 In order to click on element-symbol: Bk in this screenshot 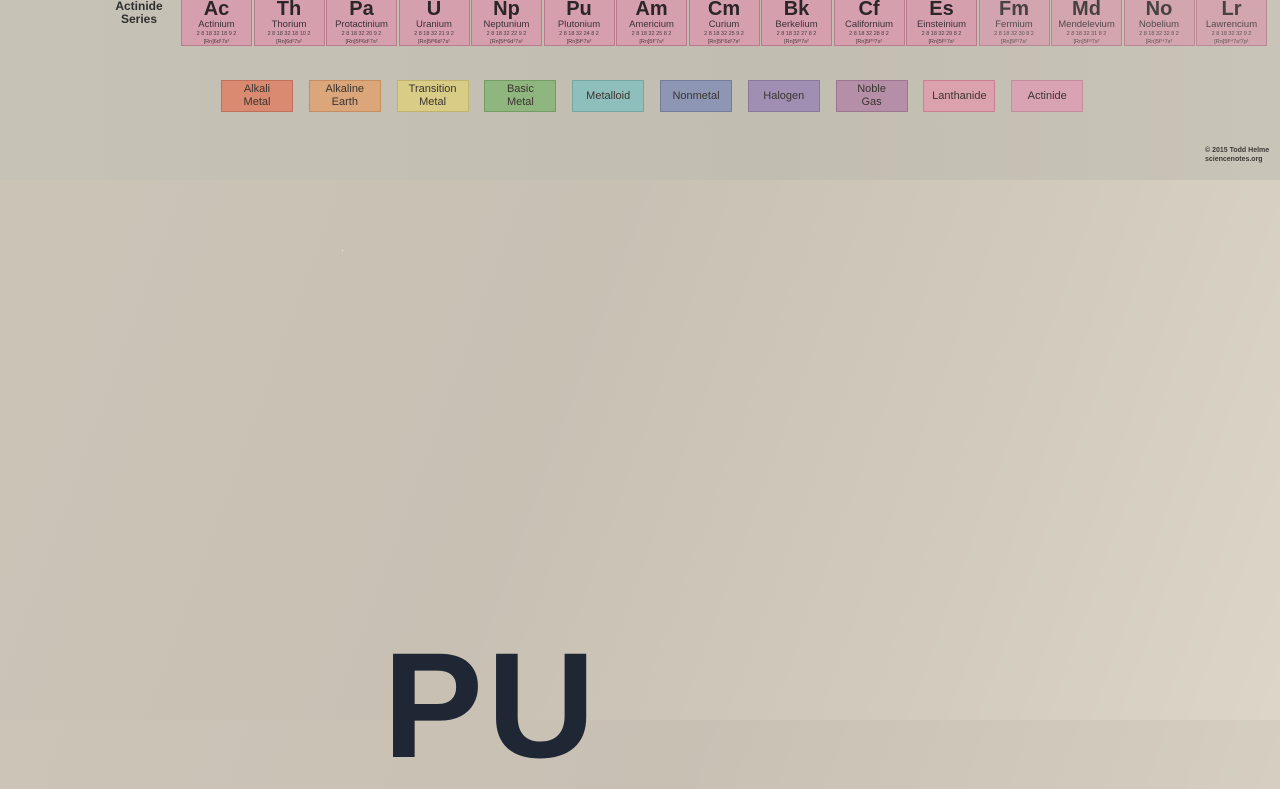, I will do `click(796, 10)`.